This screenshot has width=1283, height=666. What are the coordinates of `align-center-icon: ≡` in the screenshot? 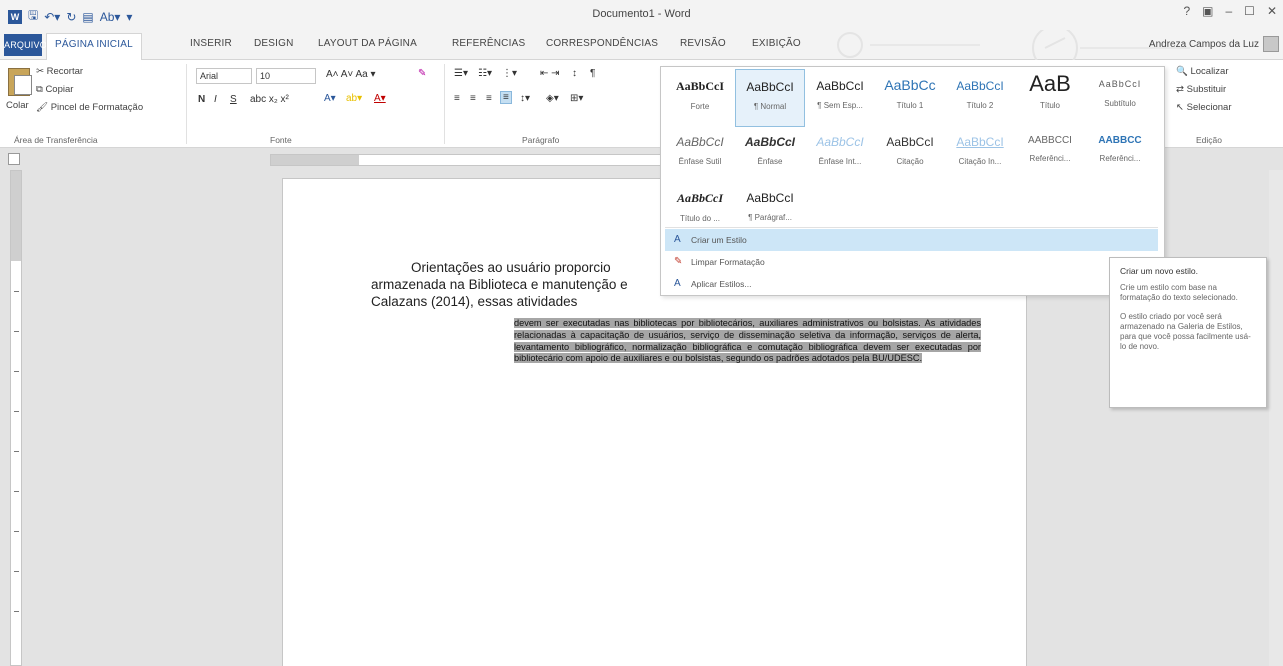 It's located at (473, 98).